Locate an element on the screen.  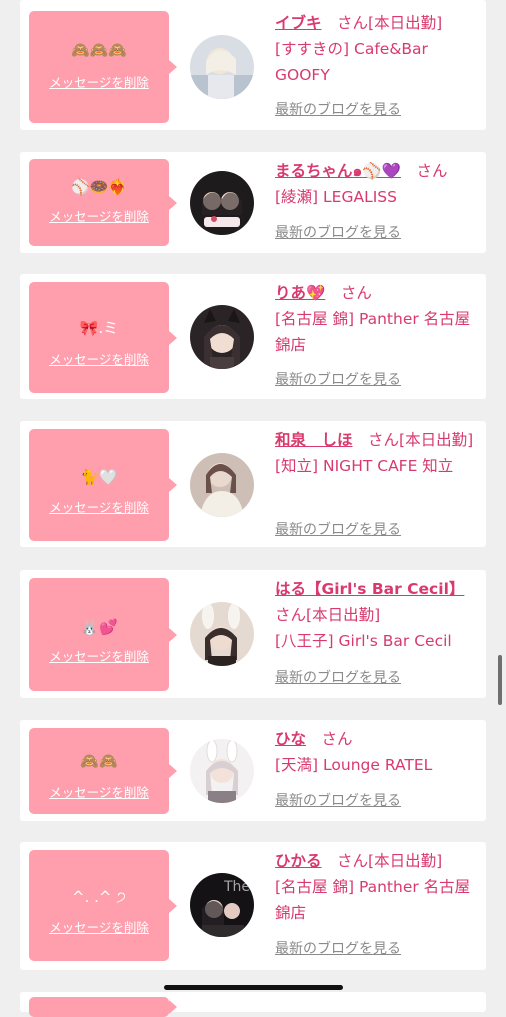
cast-name-link: りあ💖 is located at coordinates (300, 293).